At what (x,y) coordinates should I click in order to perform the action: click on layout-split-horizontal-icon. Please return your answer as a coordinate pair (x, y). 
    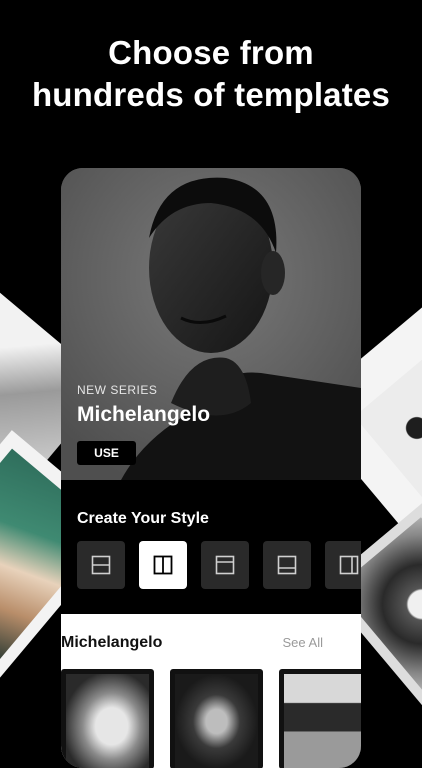
    Looking at the image, I should click on (101, 565).